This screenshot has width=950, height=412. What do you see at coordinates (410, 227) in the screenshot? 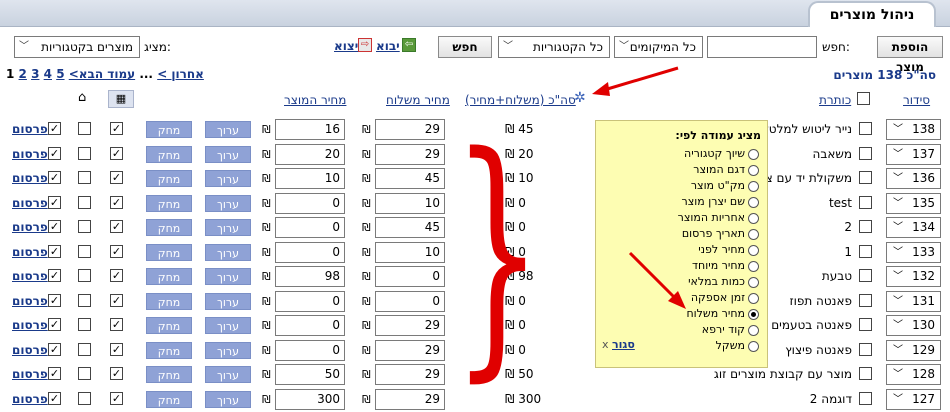
I see `shipping-input: 45` at bounding box center [410, 227].